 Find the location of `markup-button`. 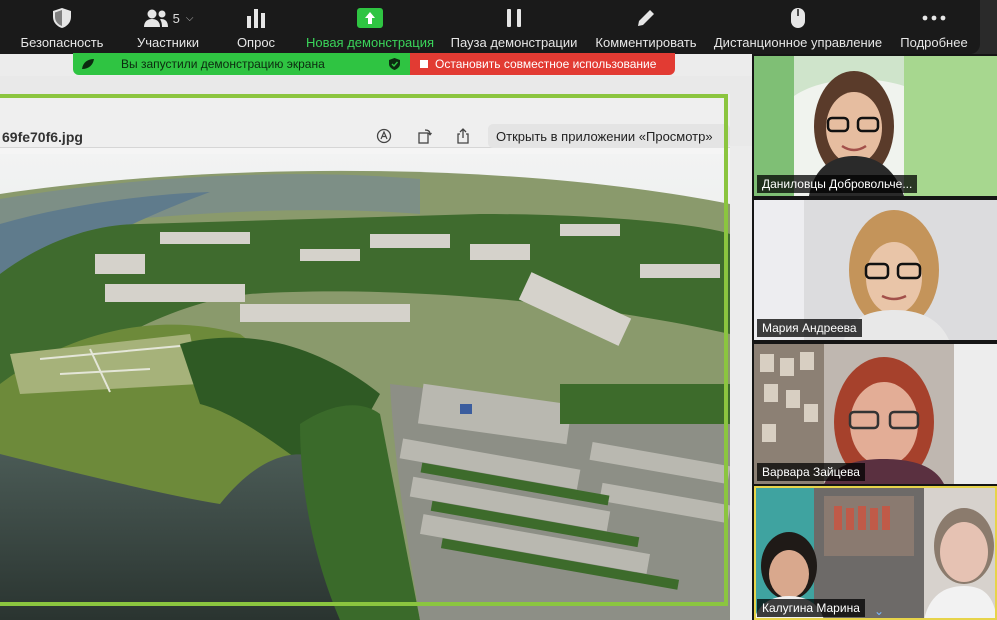

markup-button is located at coordinates (384, 136).